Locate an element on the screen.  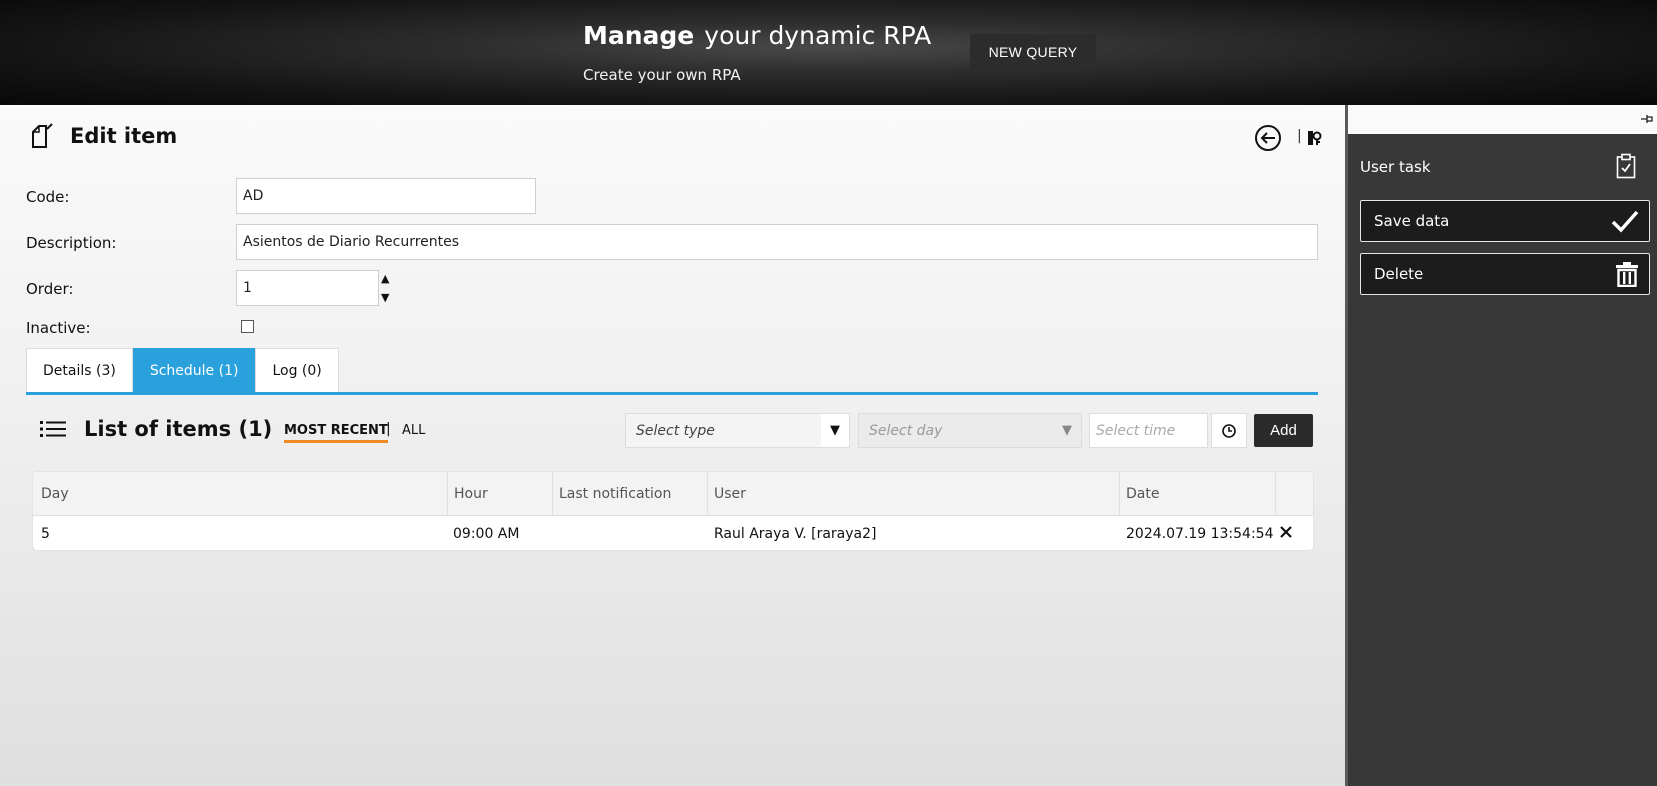
clock-button is located at coordinates (1229, 430).